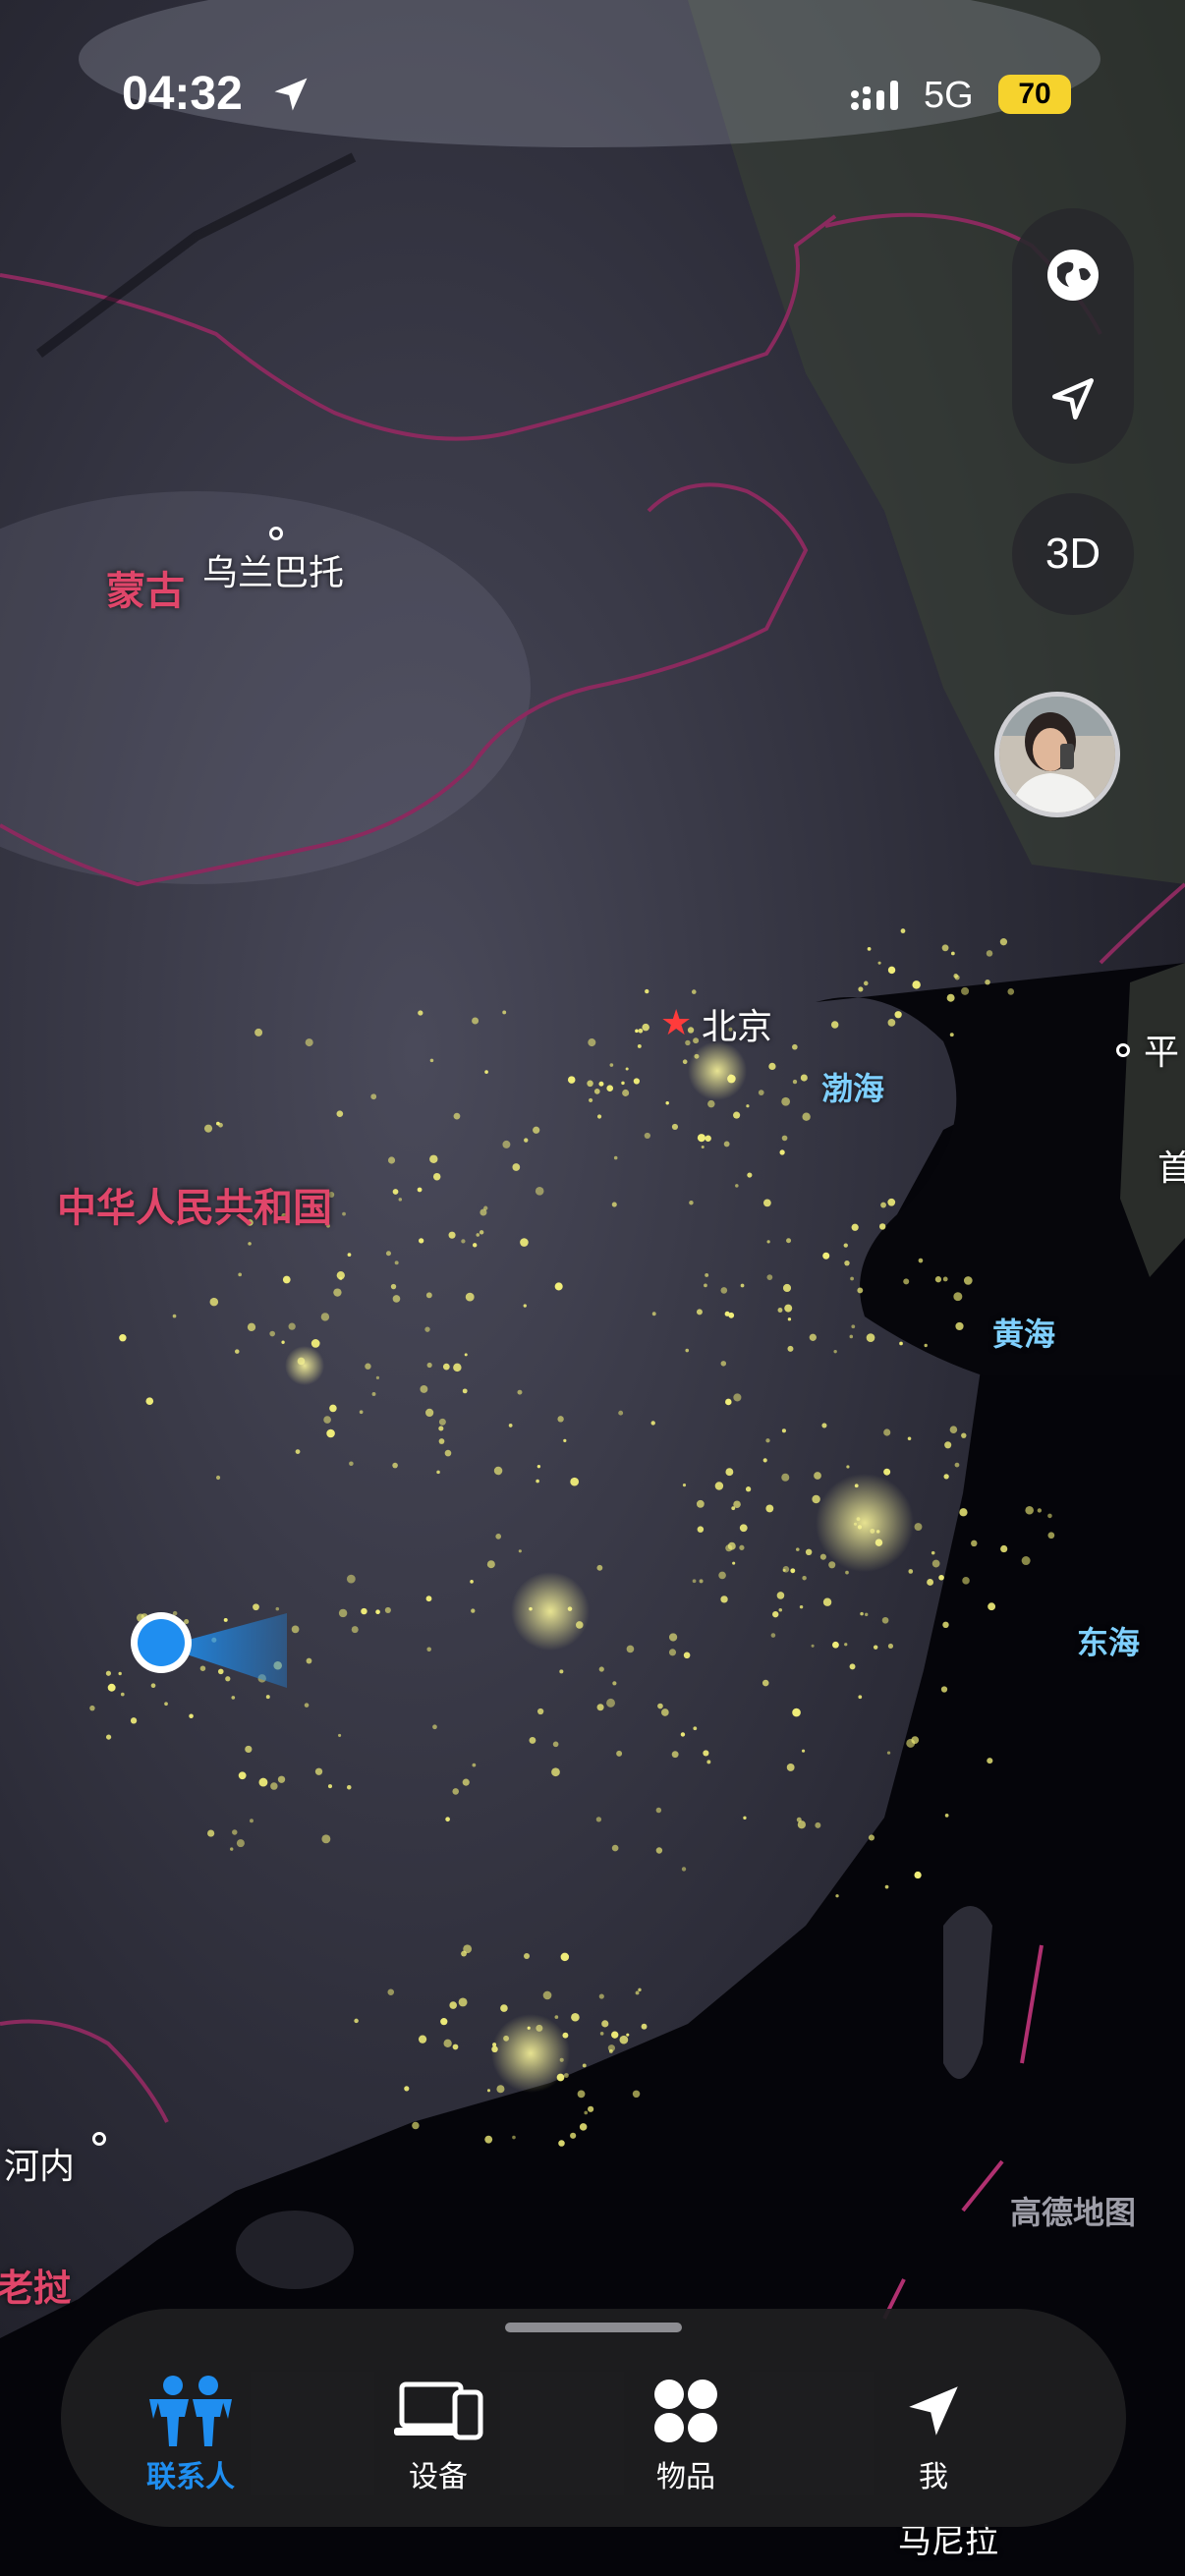  What do you see at coordinates (146, 591) in the screenshot?
I see `country-label-mongolia: 蒙古` at bounding box center [146, 591].